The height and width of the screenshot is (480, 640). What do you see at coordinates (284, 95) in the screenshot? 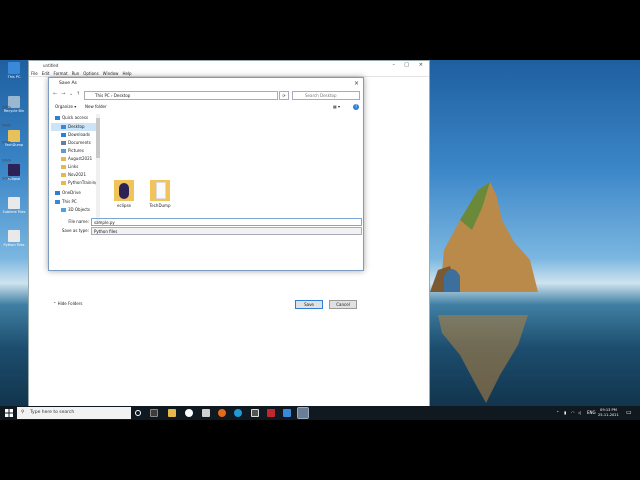
I see `refresh-icon: ⟳` at bounding box center [284, 95].